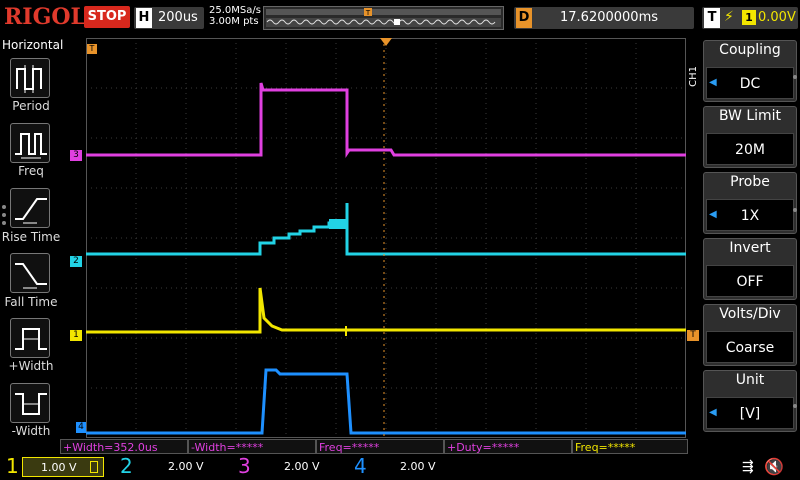 This screenshot has height=480, width=800. What do you see at coordinates (693, 335) in the screenshot?
I see `trigger-level-marker: T` at bounding box center [693, 335].